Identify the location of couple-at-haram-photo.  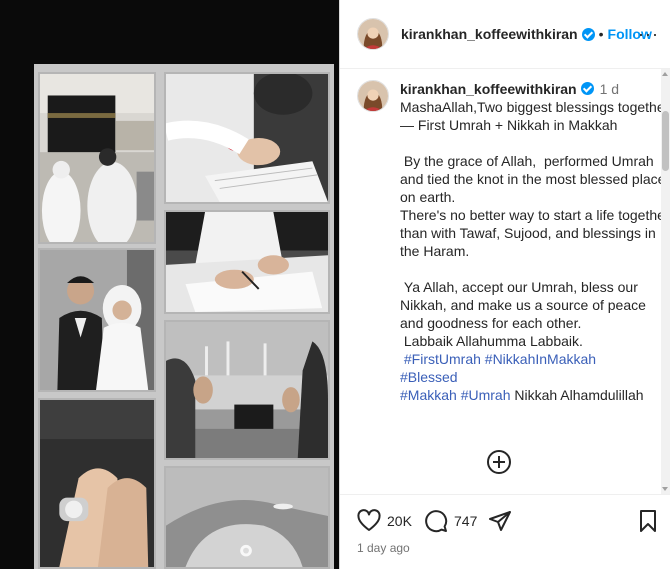
(247, 390).